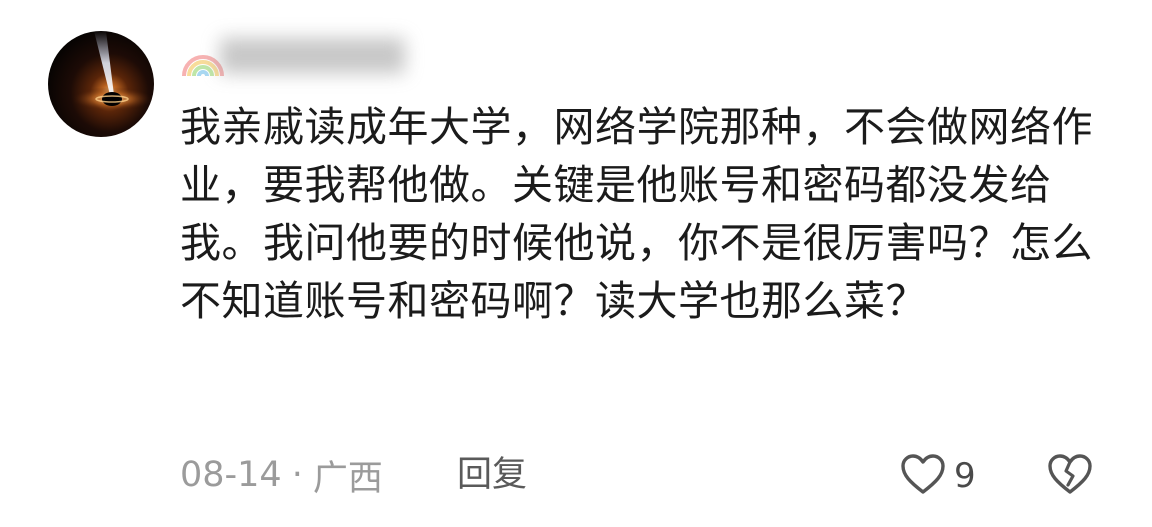  I want to click on avatar, so click(101, 84).